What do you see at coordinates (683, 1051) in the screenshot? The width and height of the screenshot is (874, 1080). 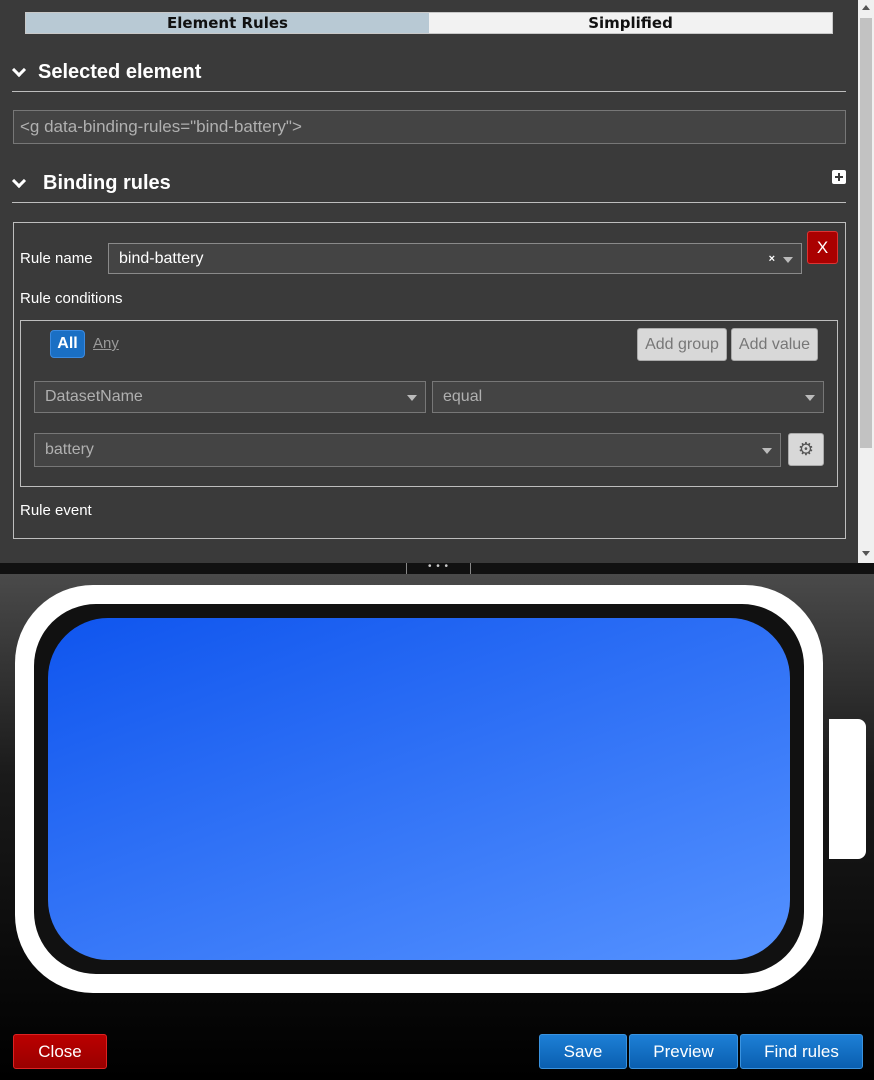 I see `preview-button: Preview` at bounding box center [683, 1051].